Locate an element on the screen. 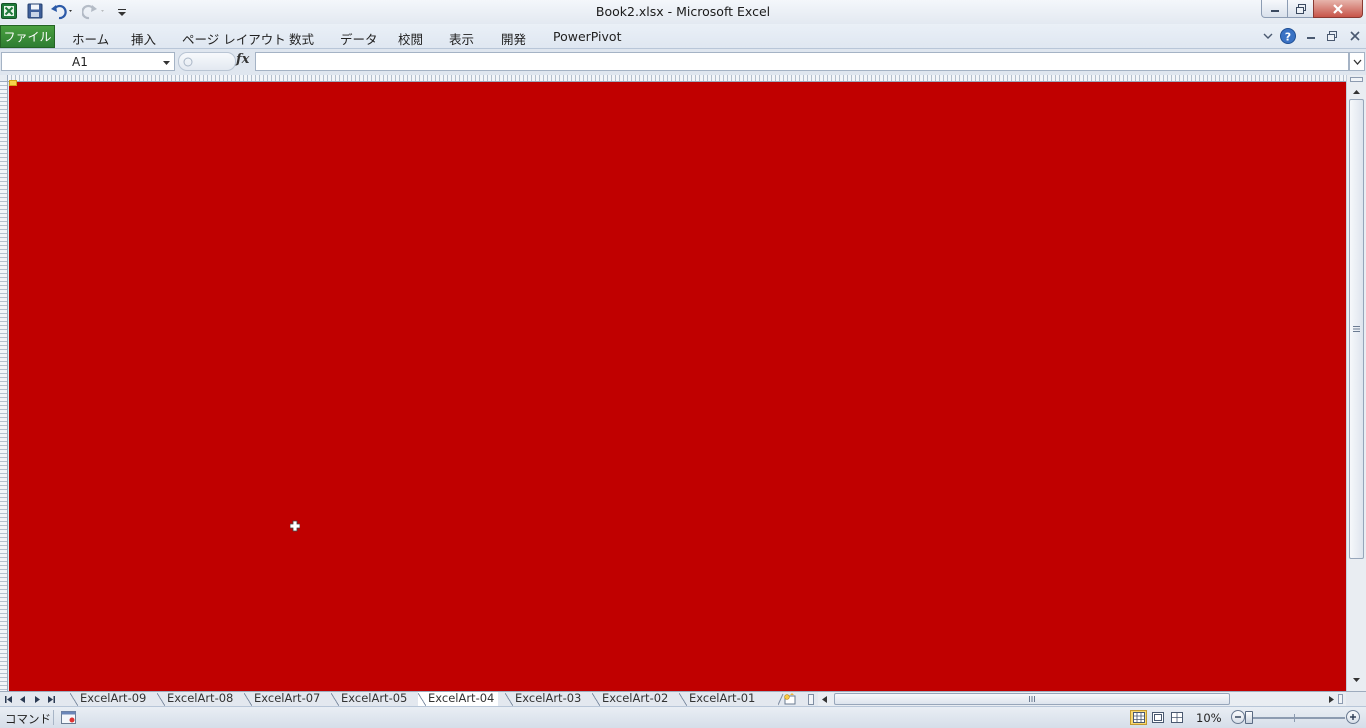 The height and width of the screenshot is (728, 1366). record-macro-icon is located at coordinates (68, 717).